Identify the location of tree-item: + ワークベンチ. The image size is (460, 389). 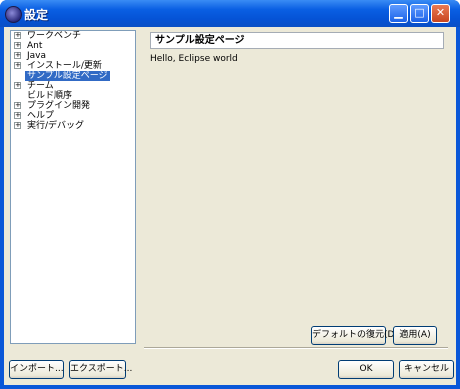
(73, 36).